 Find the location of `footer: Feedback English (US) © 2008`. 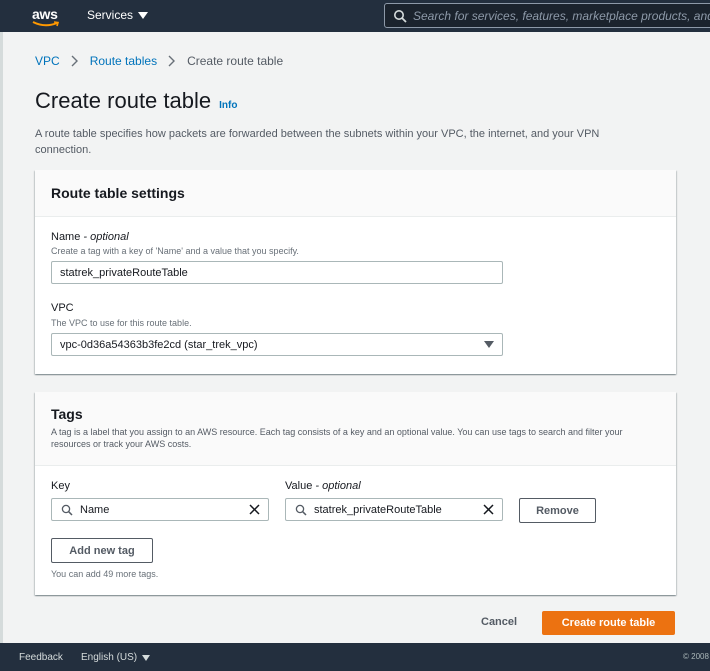

footer: Feedback English (US) © 2008 is located at coordinates (355, 657).